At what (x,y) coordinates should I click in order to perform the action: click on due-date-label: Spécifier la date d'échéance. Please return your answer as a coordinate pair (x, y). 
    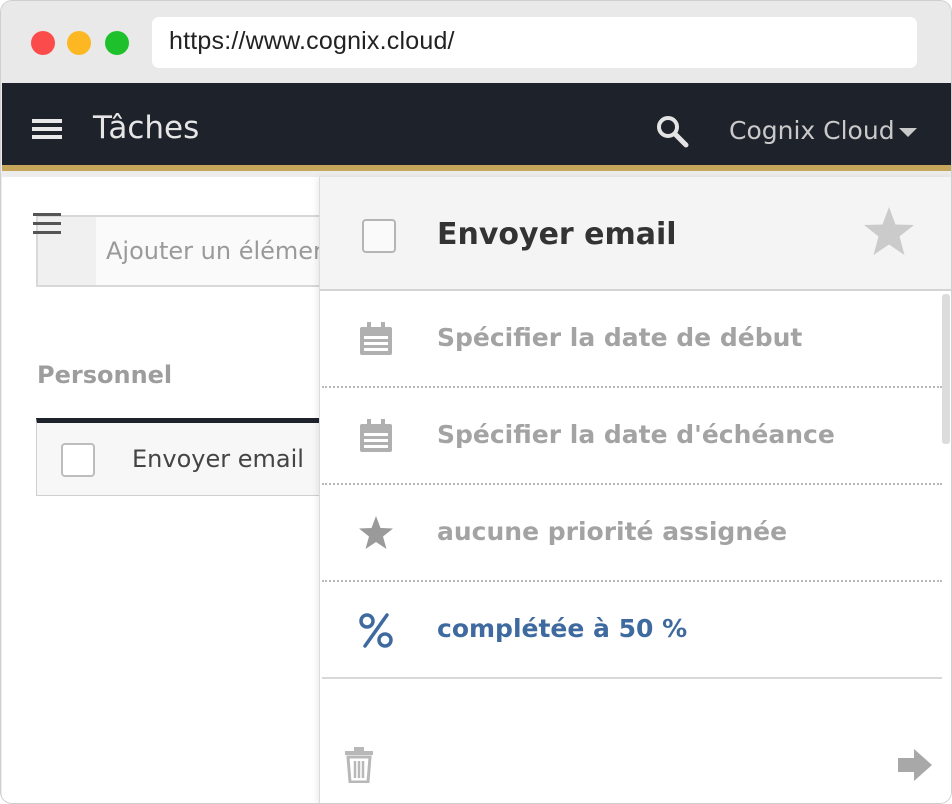
    Looking at the image, I should click on (636, 434).